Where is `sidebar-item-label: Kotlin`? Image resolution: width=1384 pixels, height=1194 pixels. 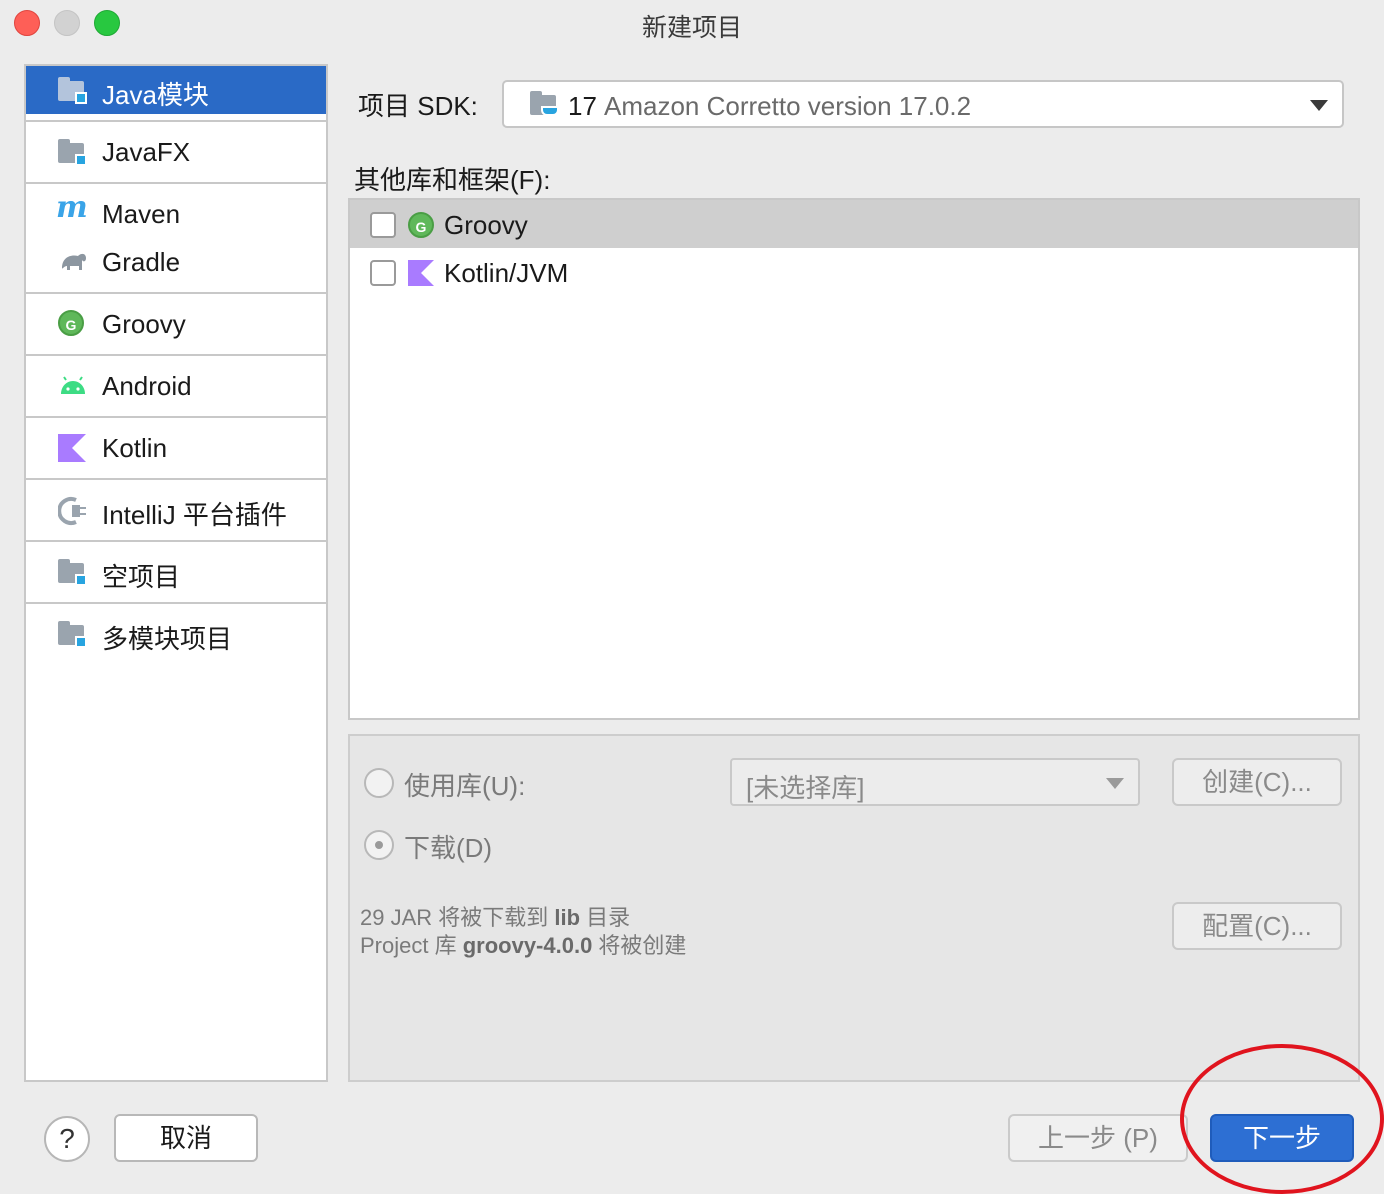 sidebar-item-label: Kotlin is located at coordinates (135, 448).